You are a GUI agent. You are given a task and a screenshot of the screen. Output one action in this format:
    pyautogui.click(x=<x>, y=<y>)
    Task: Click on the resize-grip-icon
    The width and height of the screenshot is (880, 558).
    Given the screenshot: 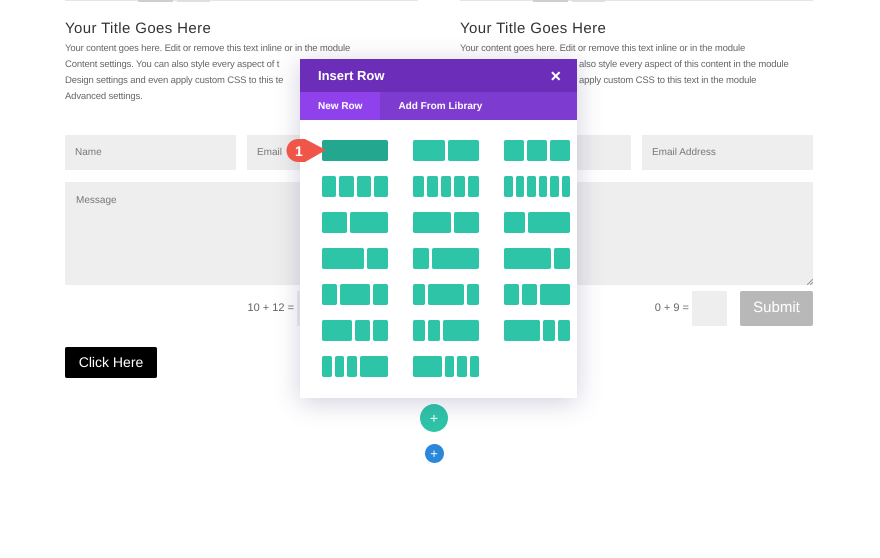 What is the action you would take?
    pyautogui.click(x=810, y=282)
    